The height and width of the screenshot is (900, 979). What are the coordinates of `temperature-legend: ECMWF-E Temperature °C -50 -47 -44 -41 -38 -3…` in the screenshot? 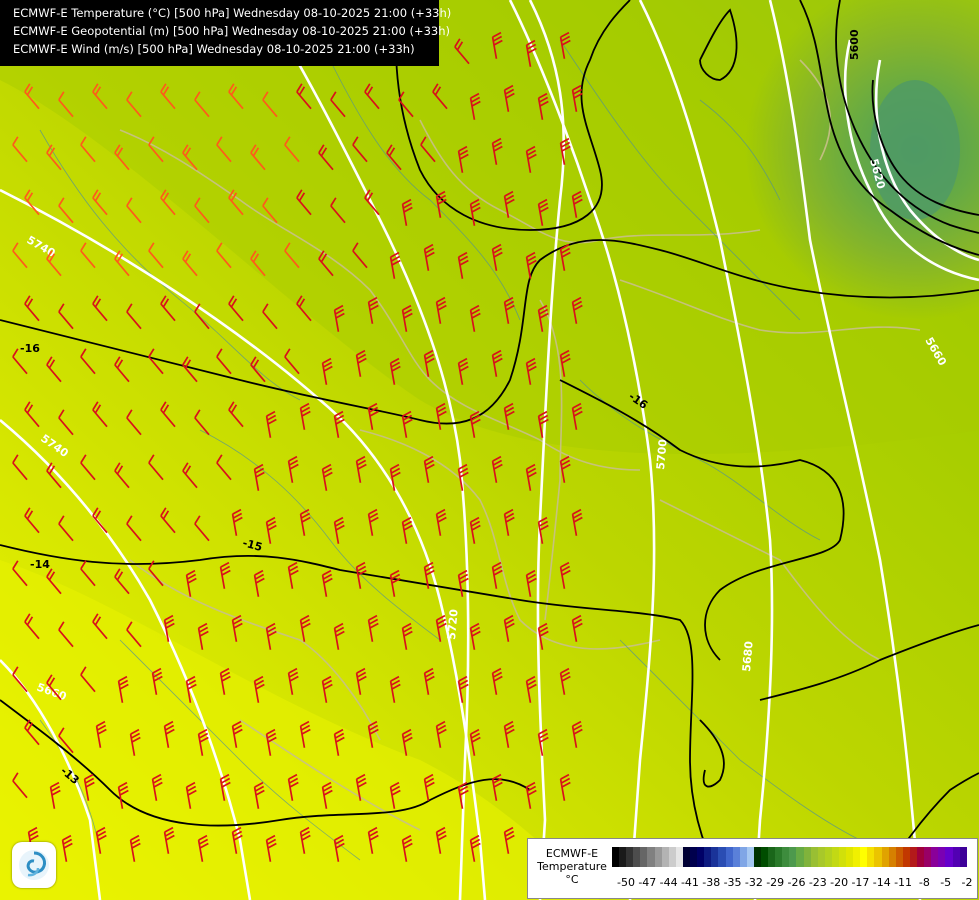 It's located at (752, 868).